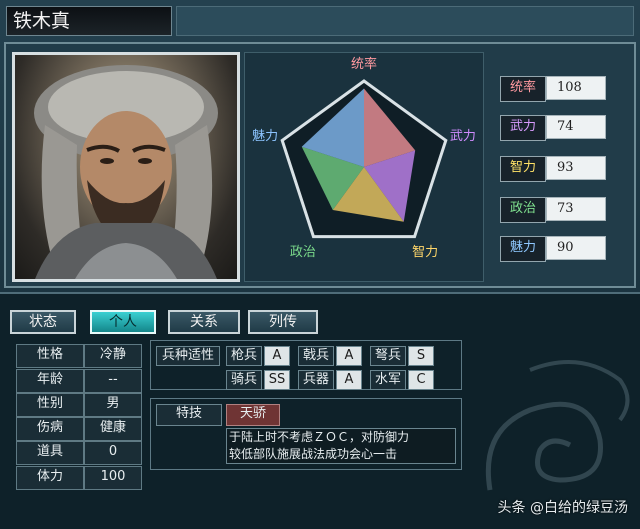  I want to click on stat-label-leadership: 统率, so click(523, 89).